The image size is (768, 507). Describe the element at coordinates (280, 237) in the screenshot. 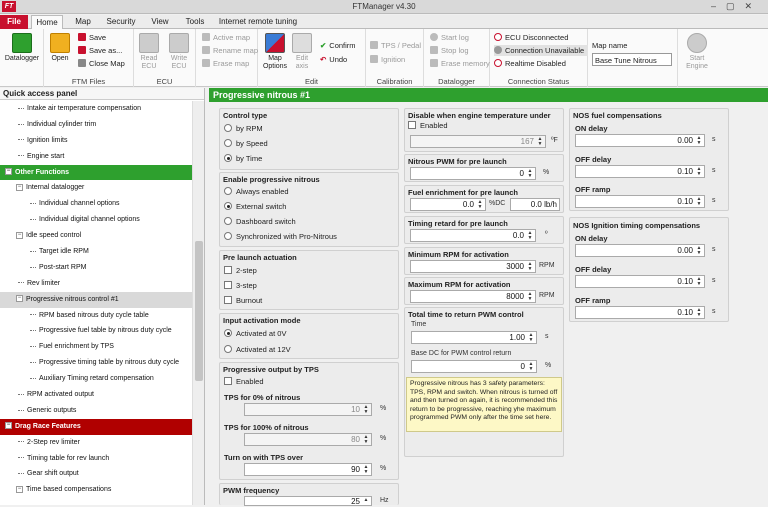

I see `radio-synchronized-pro-nitrous: Synchronized with Pro-Nitrous` at that location.